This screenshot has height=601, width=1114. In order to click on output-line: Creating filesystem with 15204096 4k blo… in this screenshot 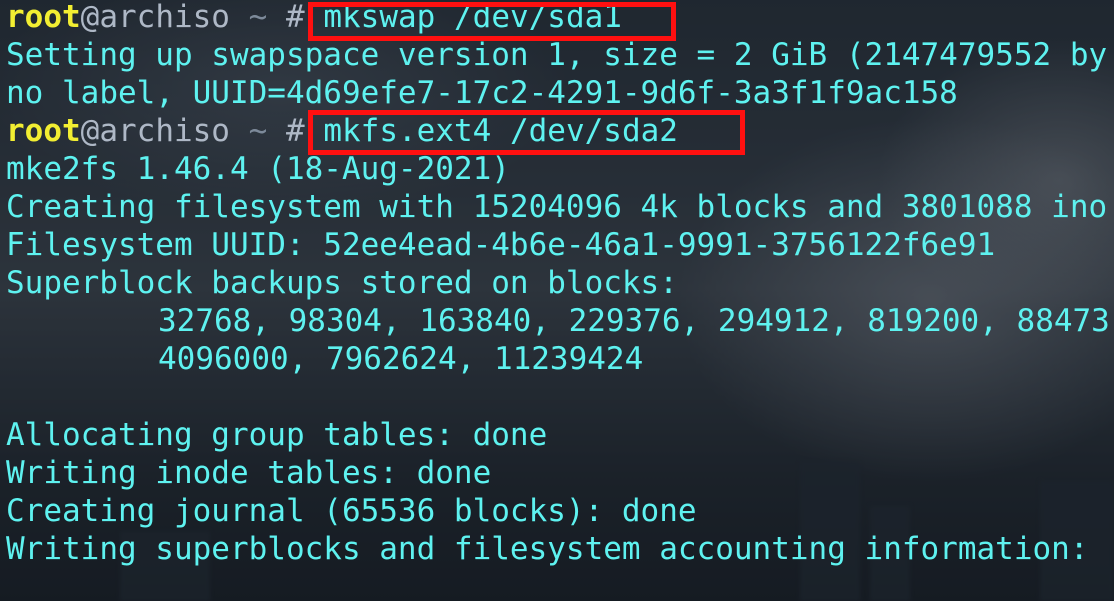, I will do `click(557, 207)`.